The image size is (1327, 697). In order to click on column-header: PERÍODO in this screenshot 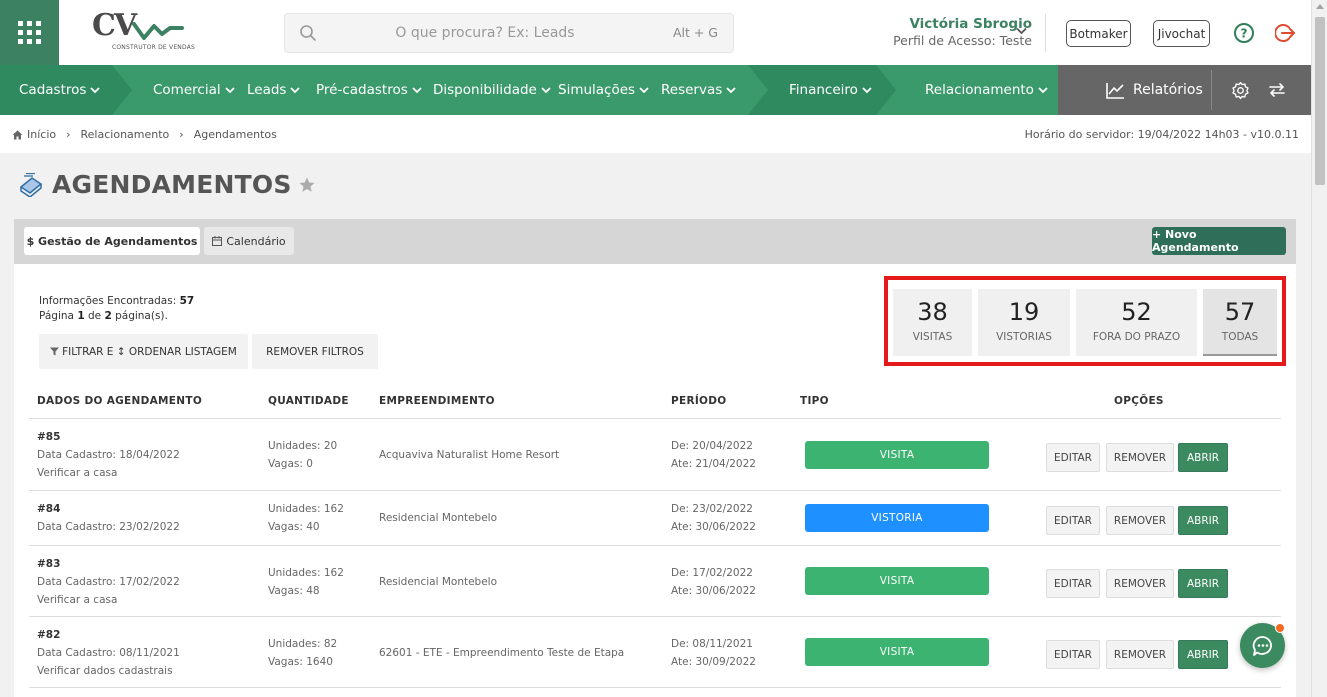, I will do `click(699, 401)`.